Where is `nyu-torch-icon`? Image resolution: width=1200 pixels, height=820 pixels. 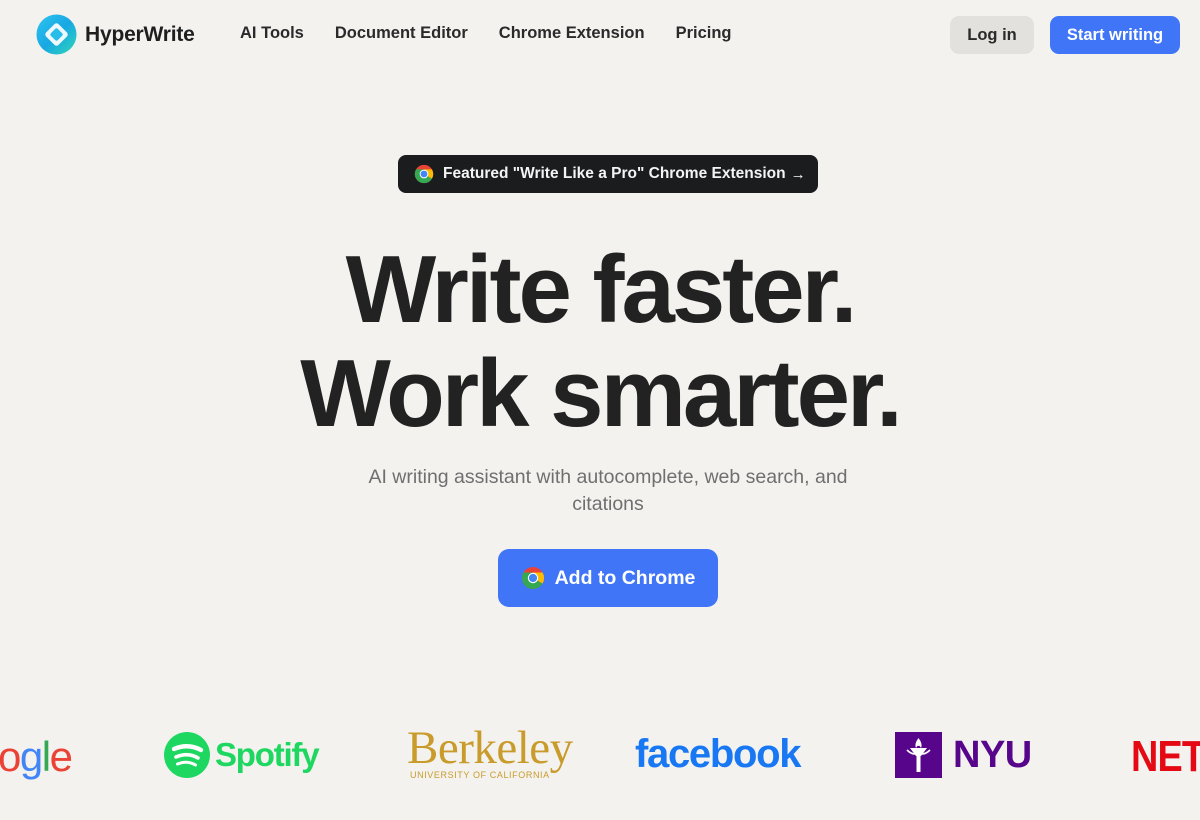 nyu-torch-icon is located at coordinates (918, 755).